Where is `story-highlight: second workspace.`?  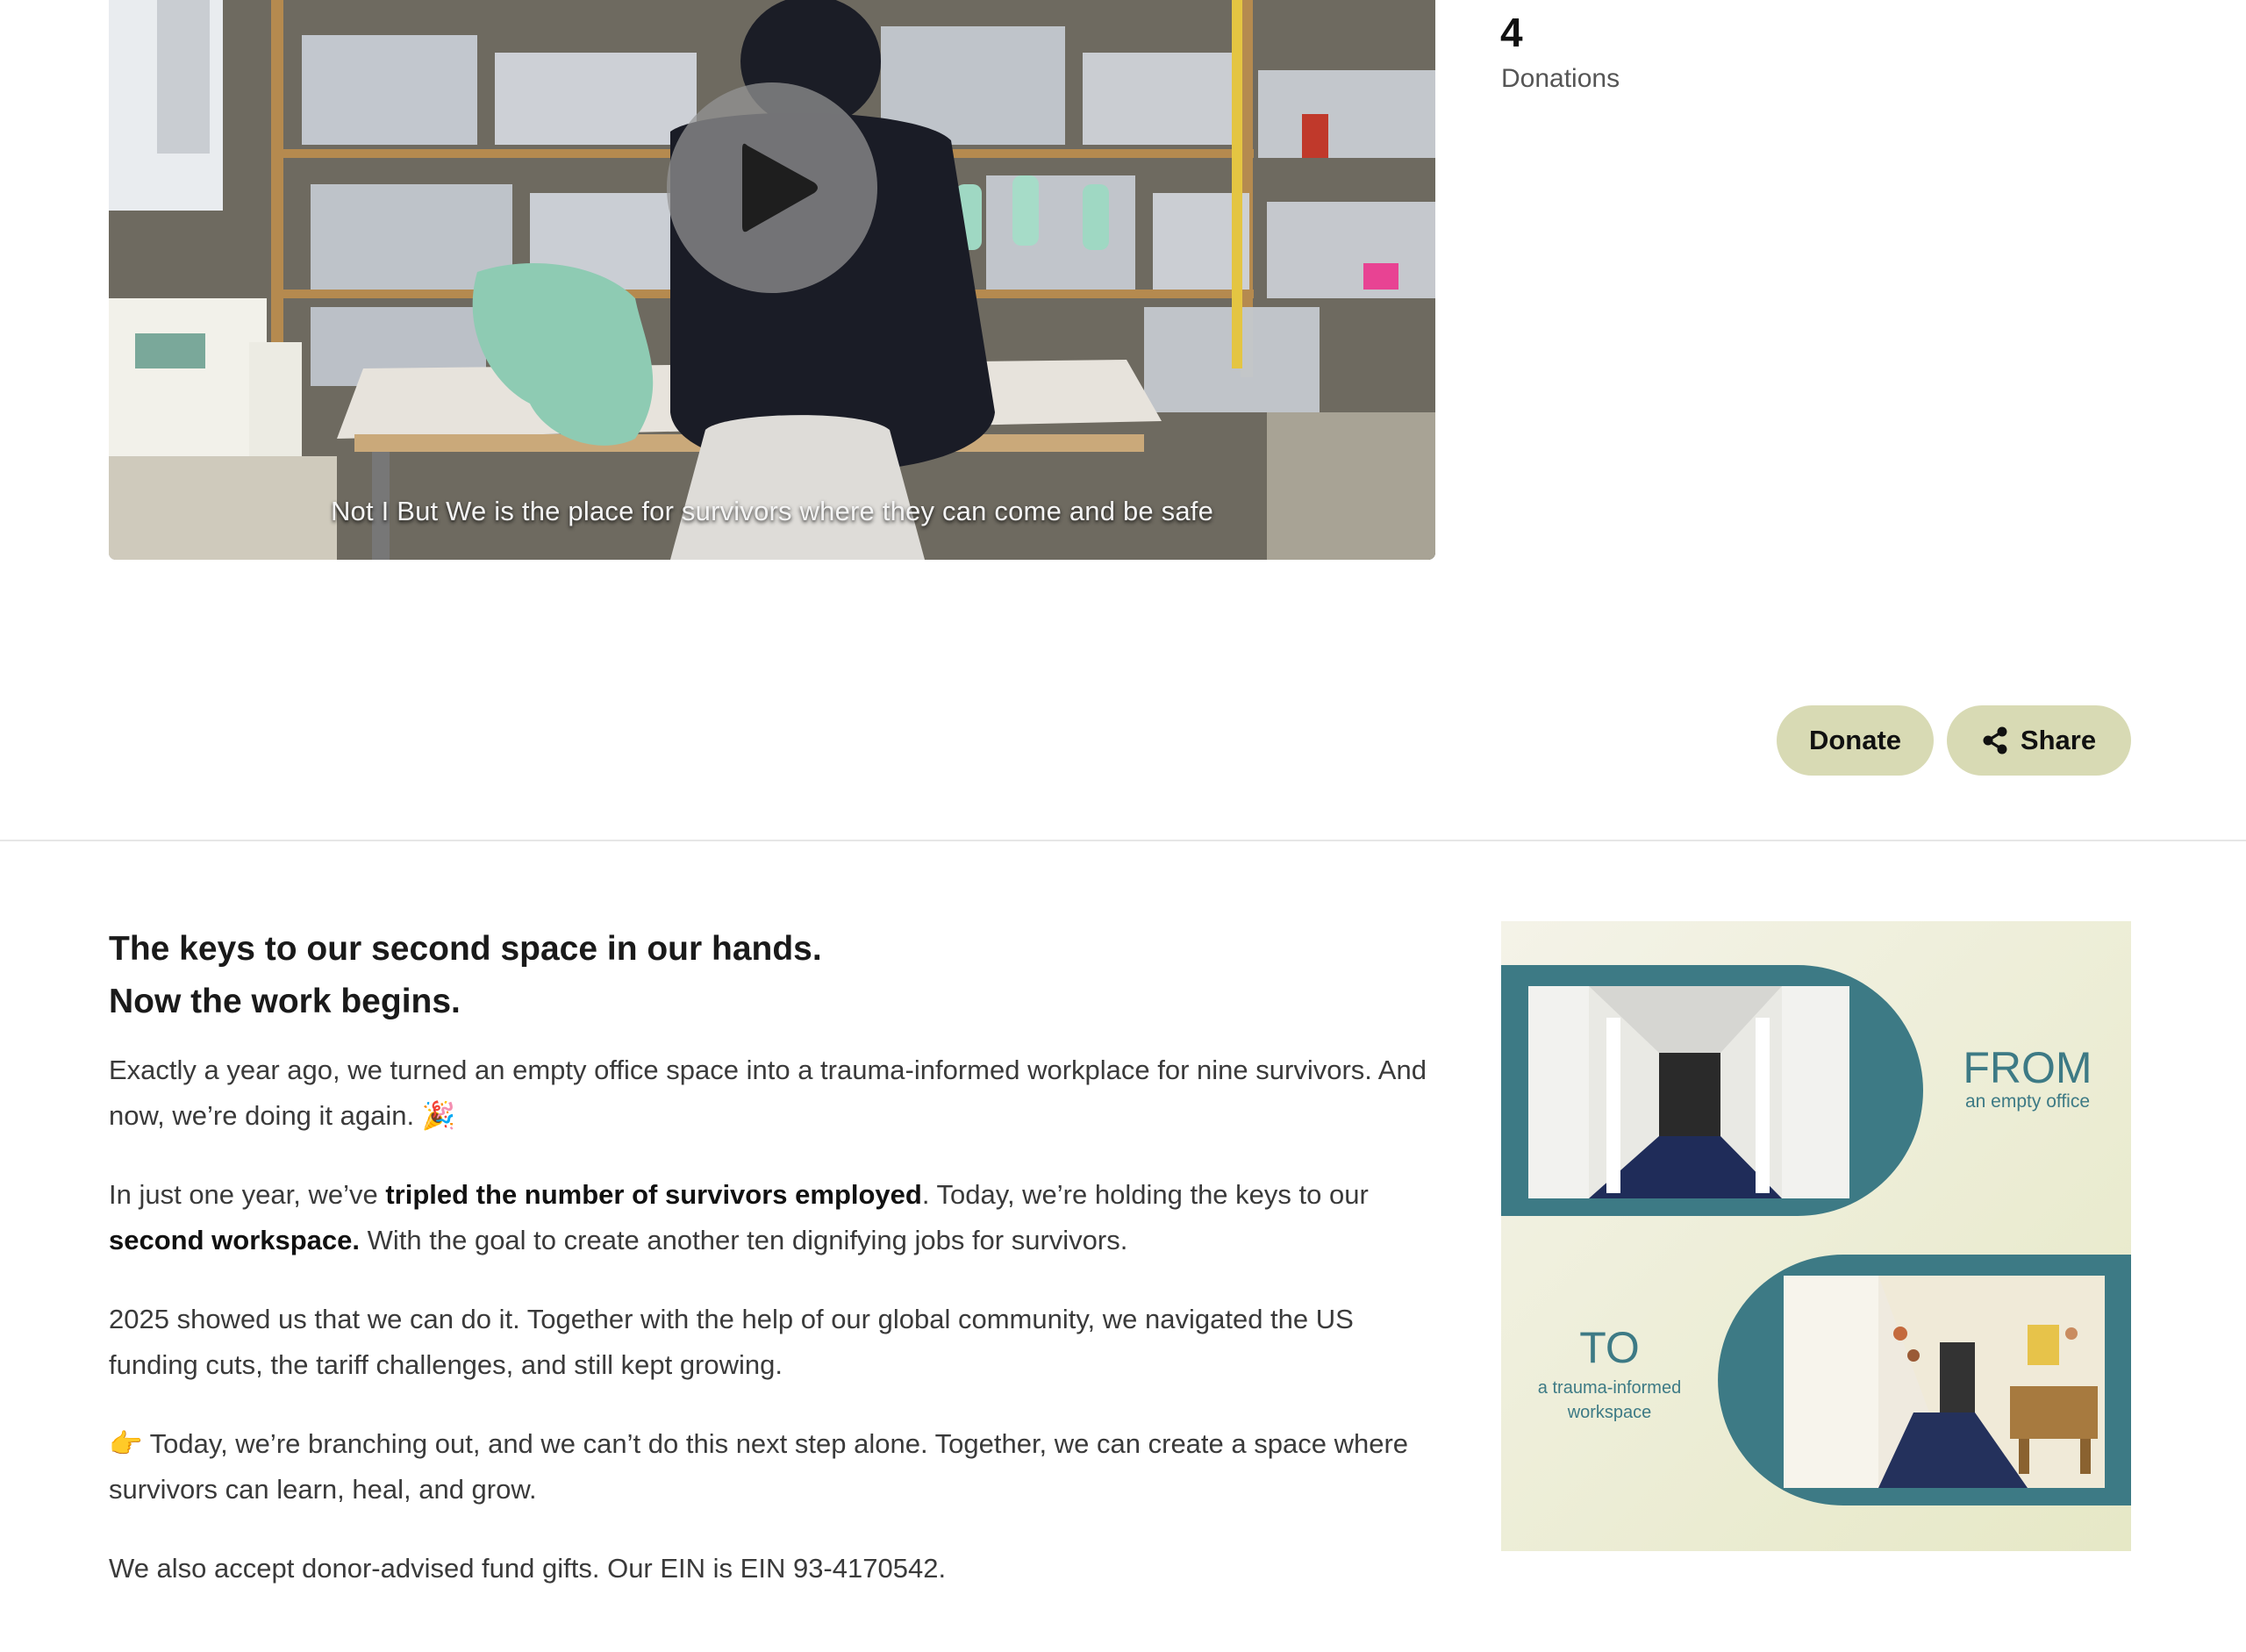 story-highlight: second workspace. is located at coordinates (235, 1240).